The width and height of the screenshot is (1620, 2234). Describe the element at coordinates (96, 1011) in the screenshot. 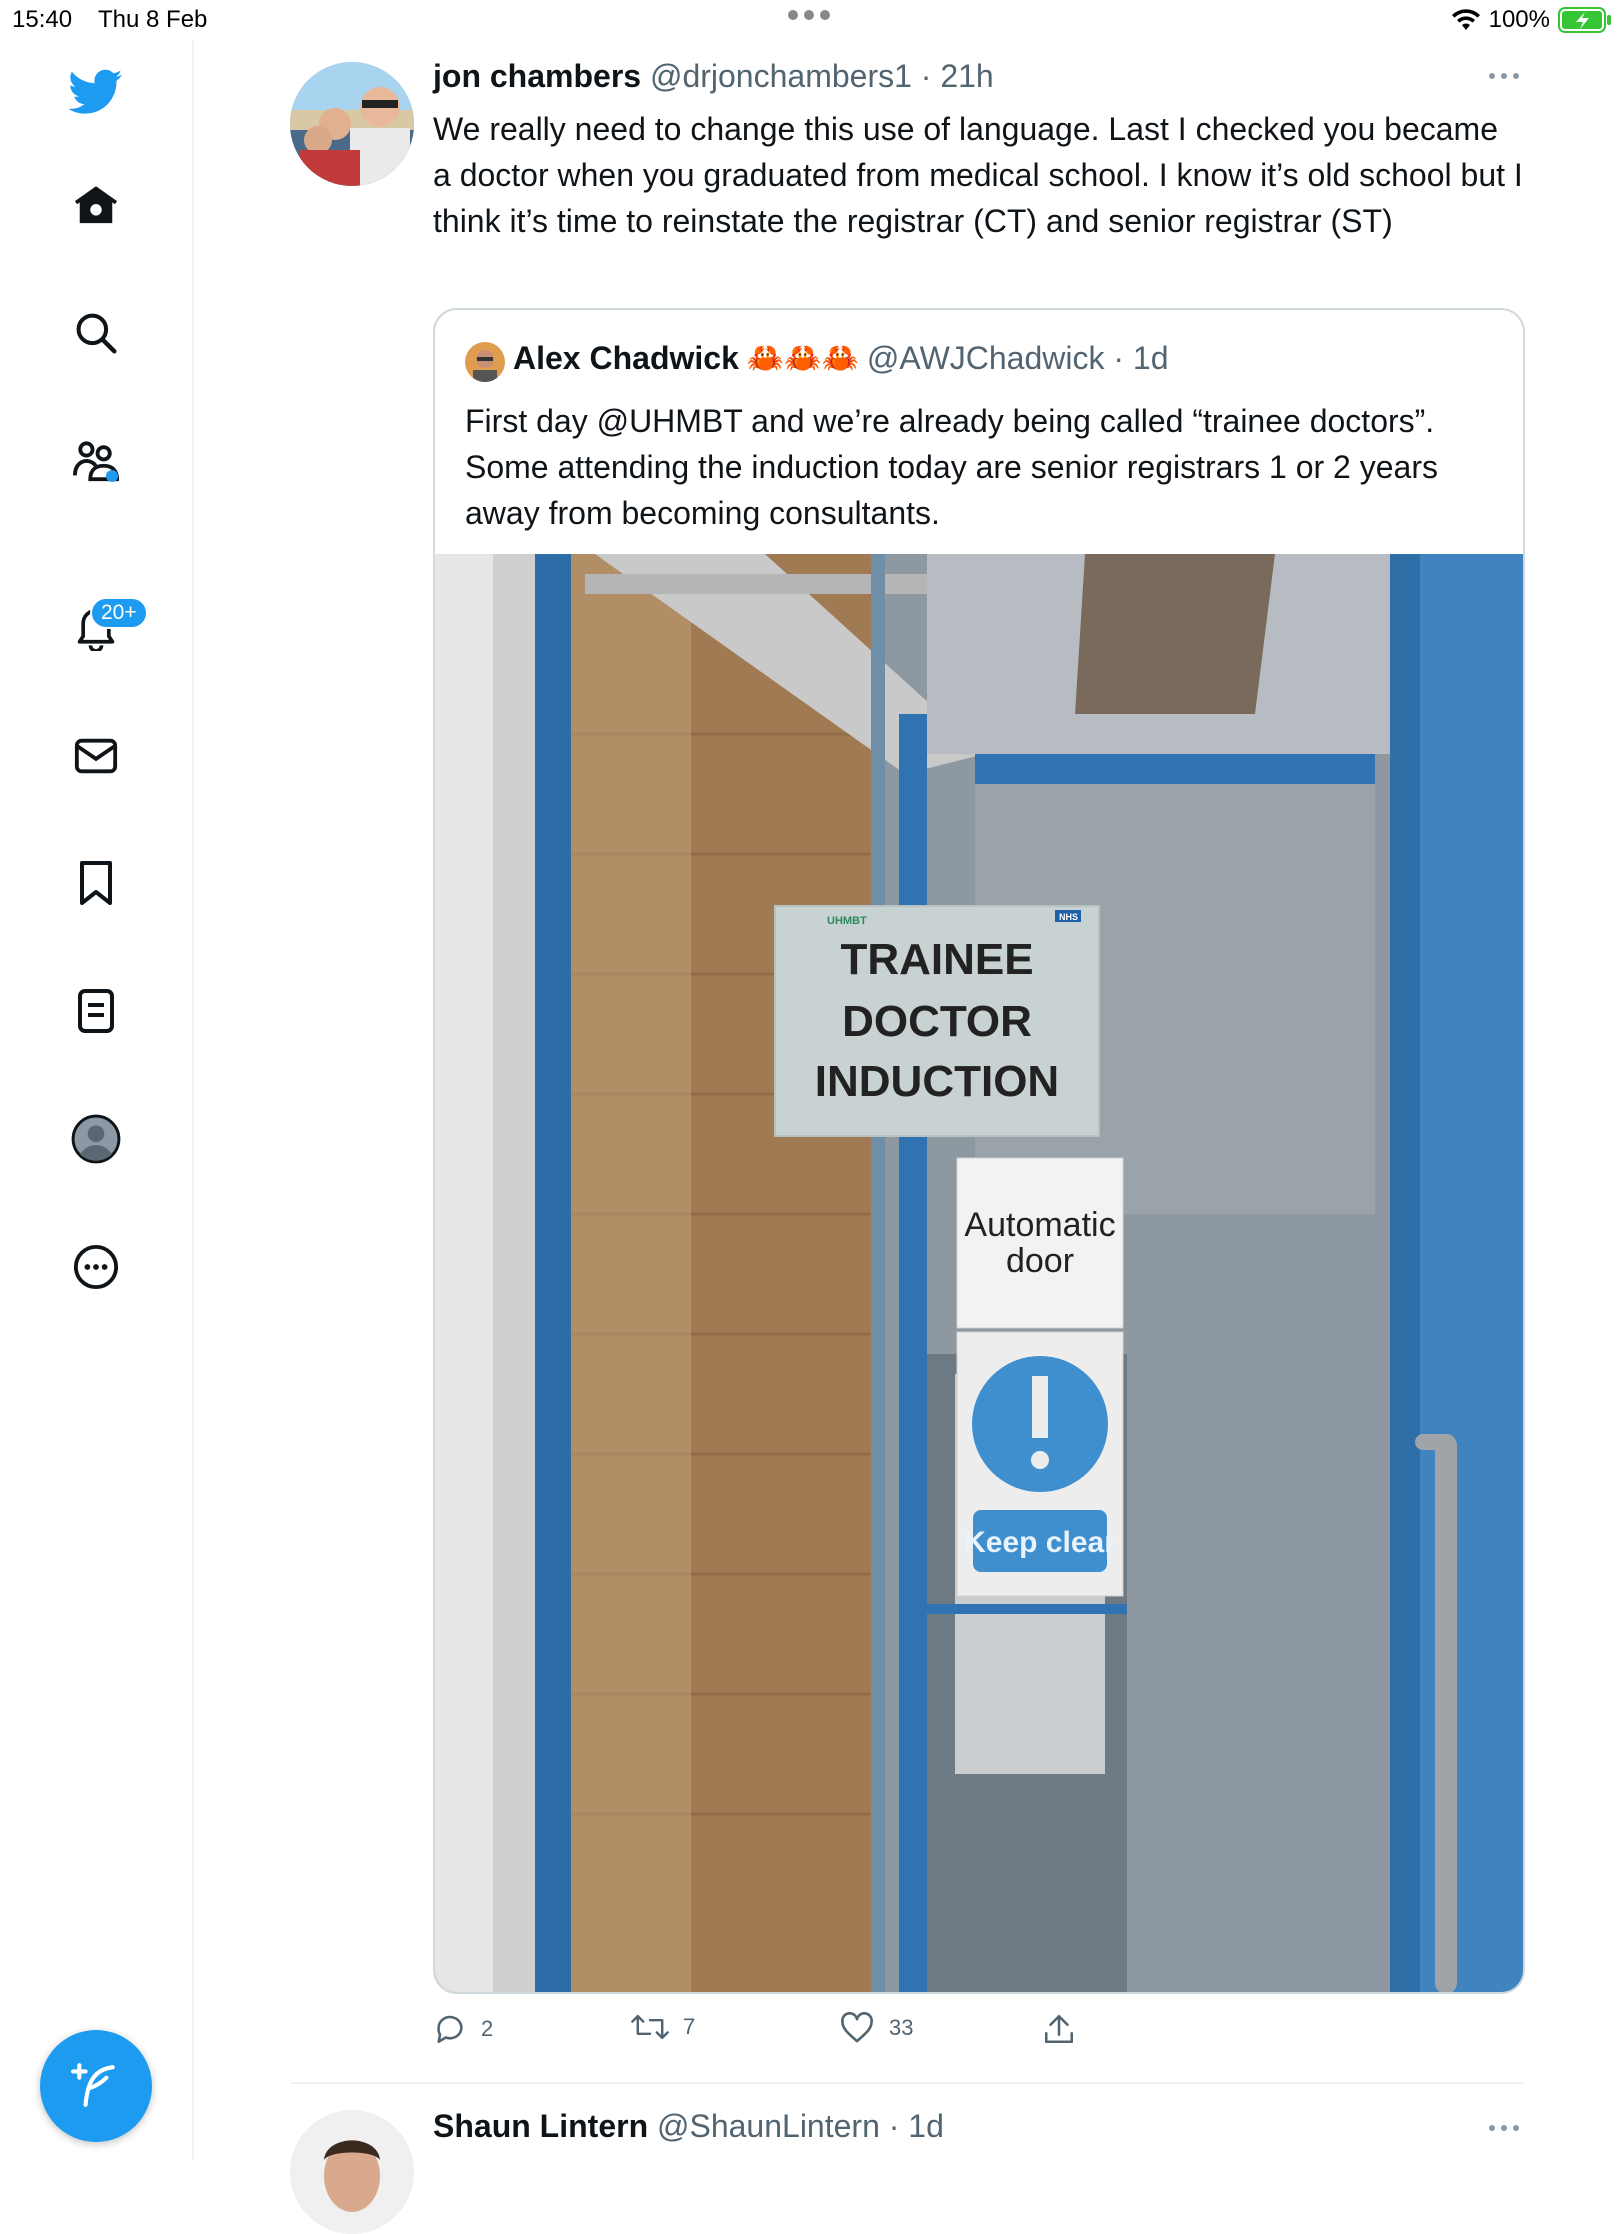

I see `lists-icon` at that location.